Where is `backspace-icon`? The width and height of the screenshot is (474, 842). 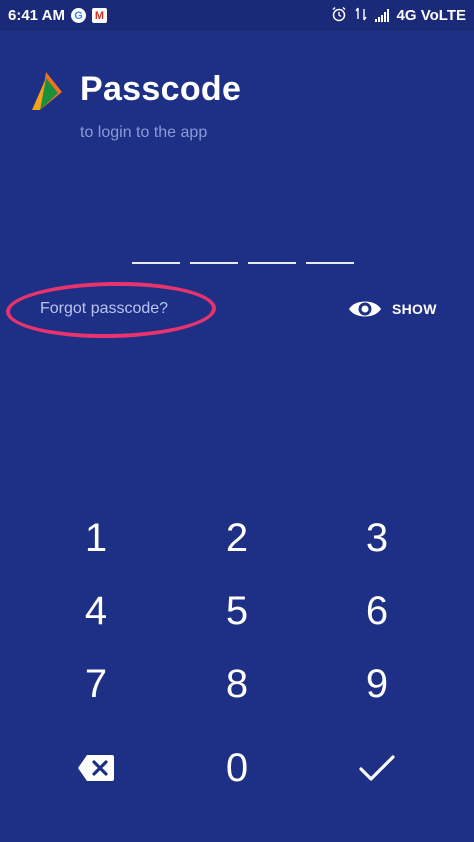
backspace-icon is located at coordinates (96, 768).